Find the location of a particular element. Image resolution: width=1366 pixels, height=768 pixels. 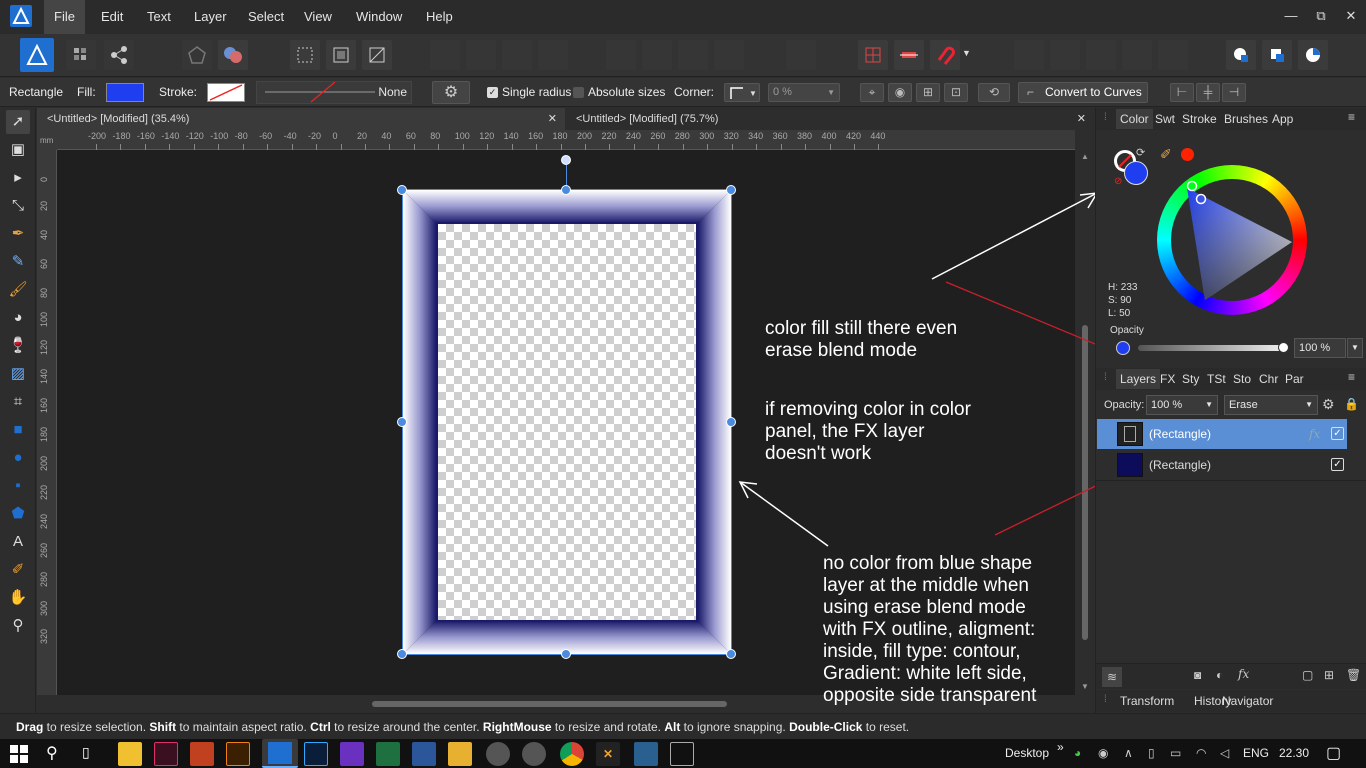

tab-character: Chr is located at coordinates (1268, 379).